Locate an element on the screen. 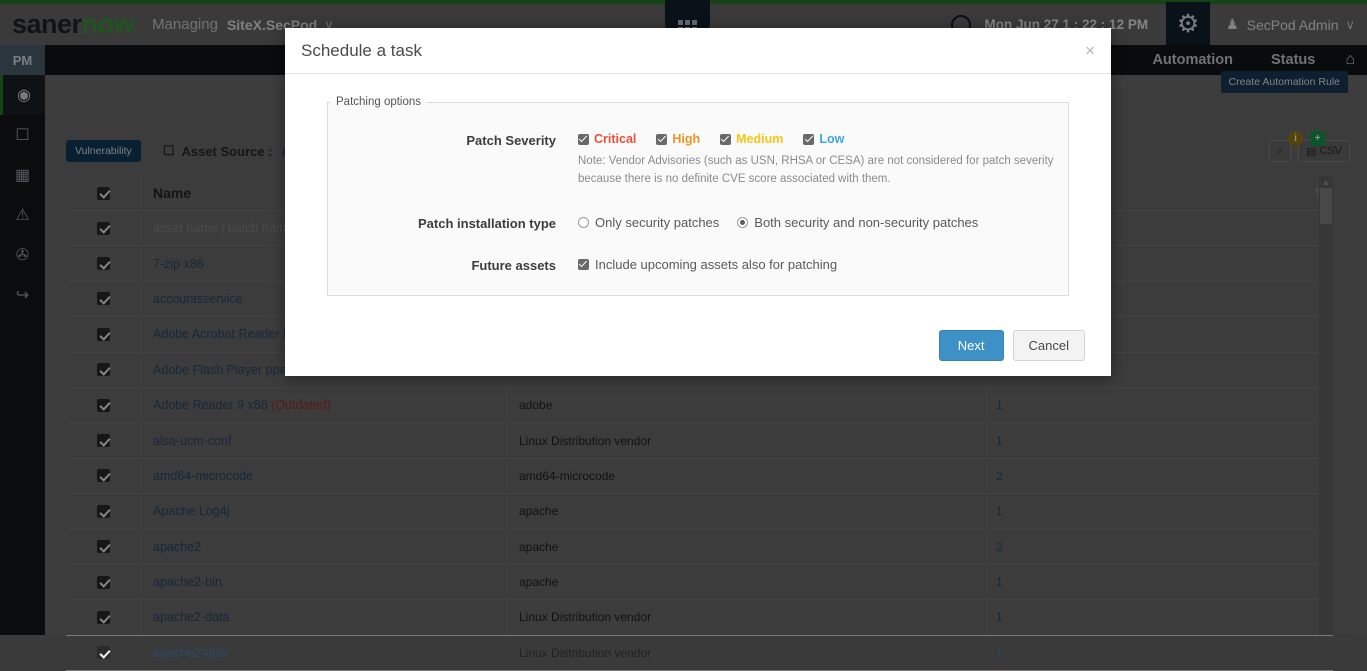 The width and height of the screenshot is (1367, 671). severity-checkbox-high: High is located at coordinates (678, 139).